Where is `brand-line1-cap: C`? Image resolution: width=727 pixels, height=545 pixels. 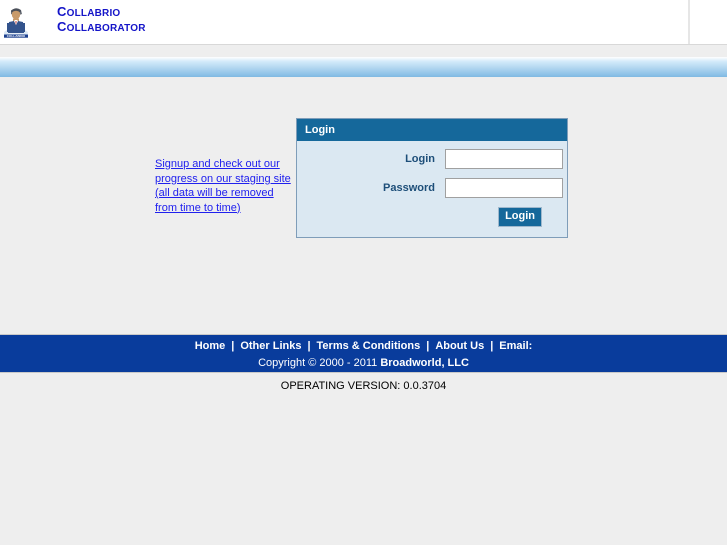 brand-line1-cap: C is located at coordinates (62, 11).